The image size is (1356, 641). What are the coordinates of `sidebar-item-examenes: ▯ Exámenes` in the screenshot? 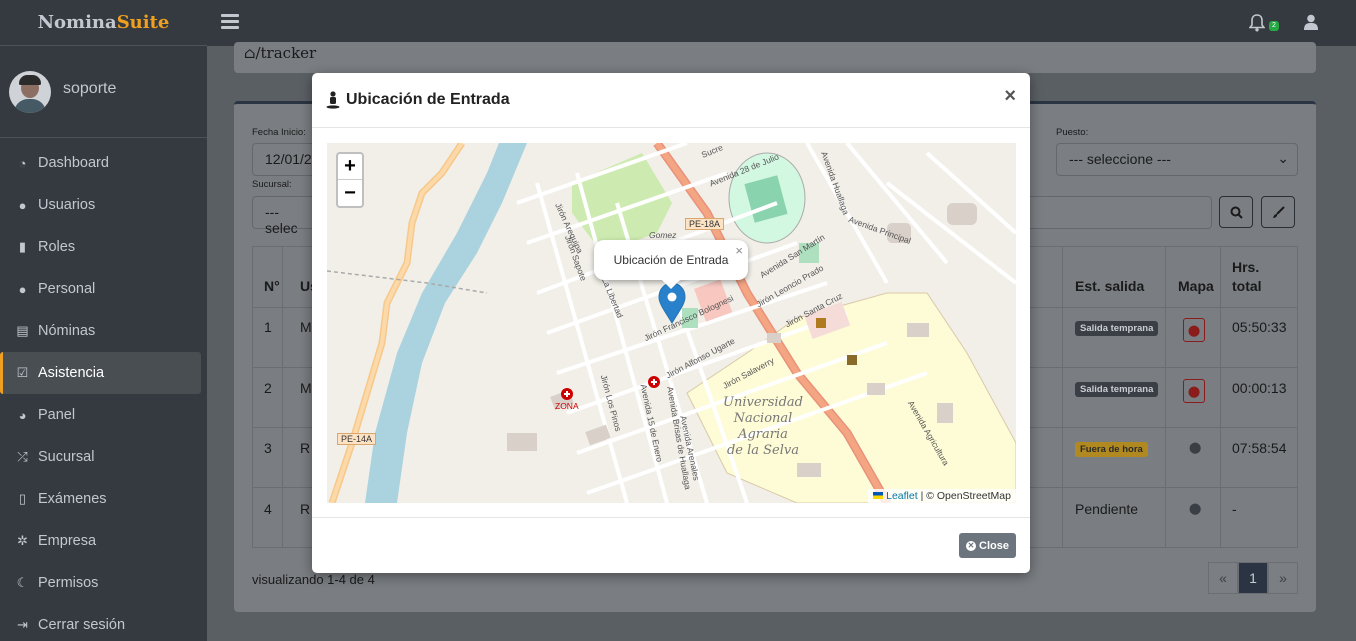 It's located at (101, 499).